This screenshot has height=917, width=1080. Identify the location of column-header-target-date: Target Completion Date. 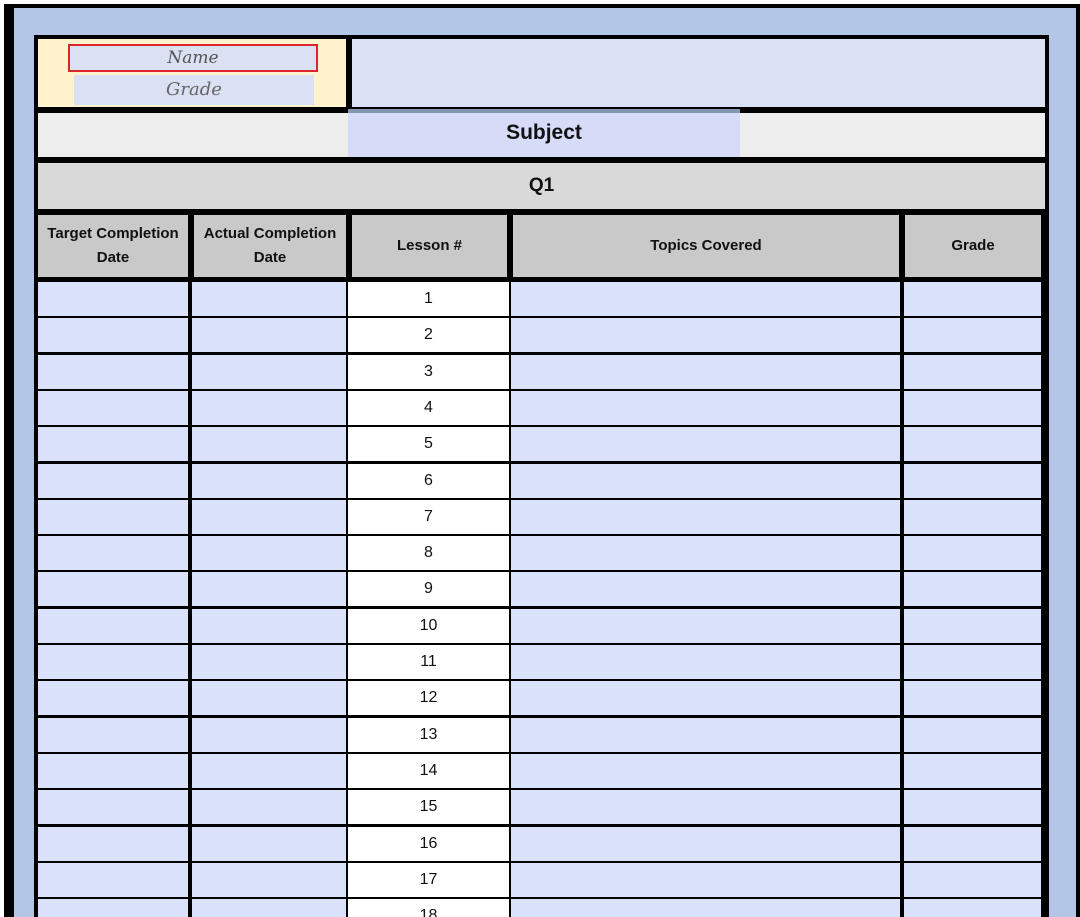
(113, 246).